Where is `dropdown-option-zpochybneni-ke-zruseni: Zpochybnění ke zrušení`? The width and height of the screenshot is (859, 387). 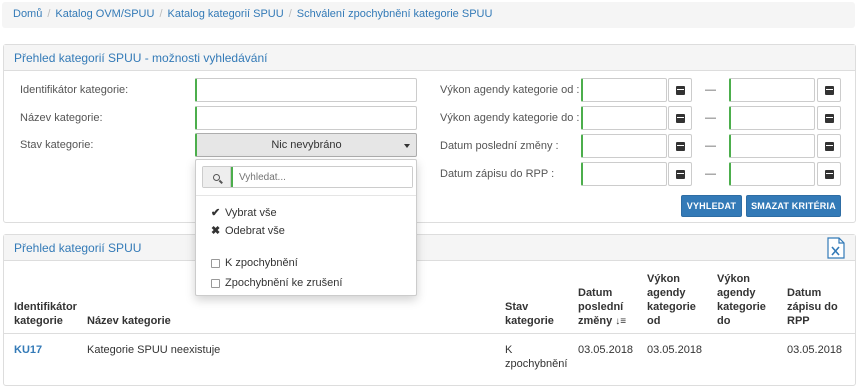
dropdown-option-zpochybneni-ke-zruseni: Zpochybnění ke zrušení is located at coordinates (276, 283).